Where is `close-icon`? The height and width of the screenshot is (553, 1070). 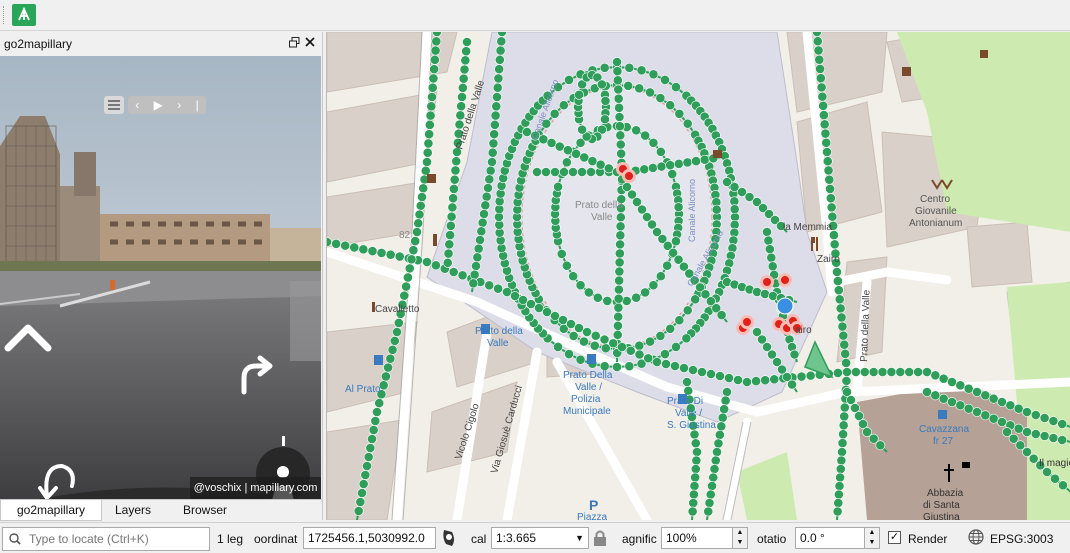
close-icon is located at coordinates (310, 43).